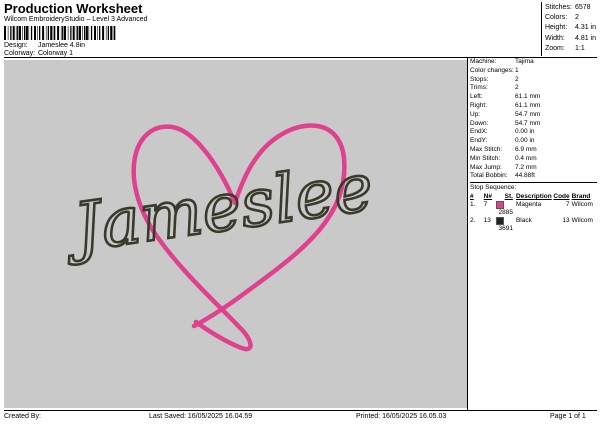 This screenshot has height=424, width=600. Describe the element at coordinates (473, 221) in the screenshot. I see `stop-num: 2.` at that location.